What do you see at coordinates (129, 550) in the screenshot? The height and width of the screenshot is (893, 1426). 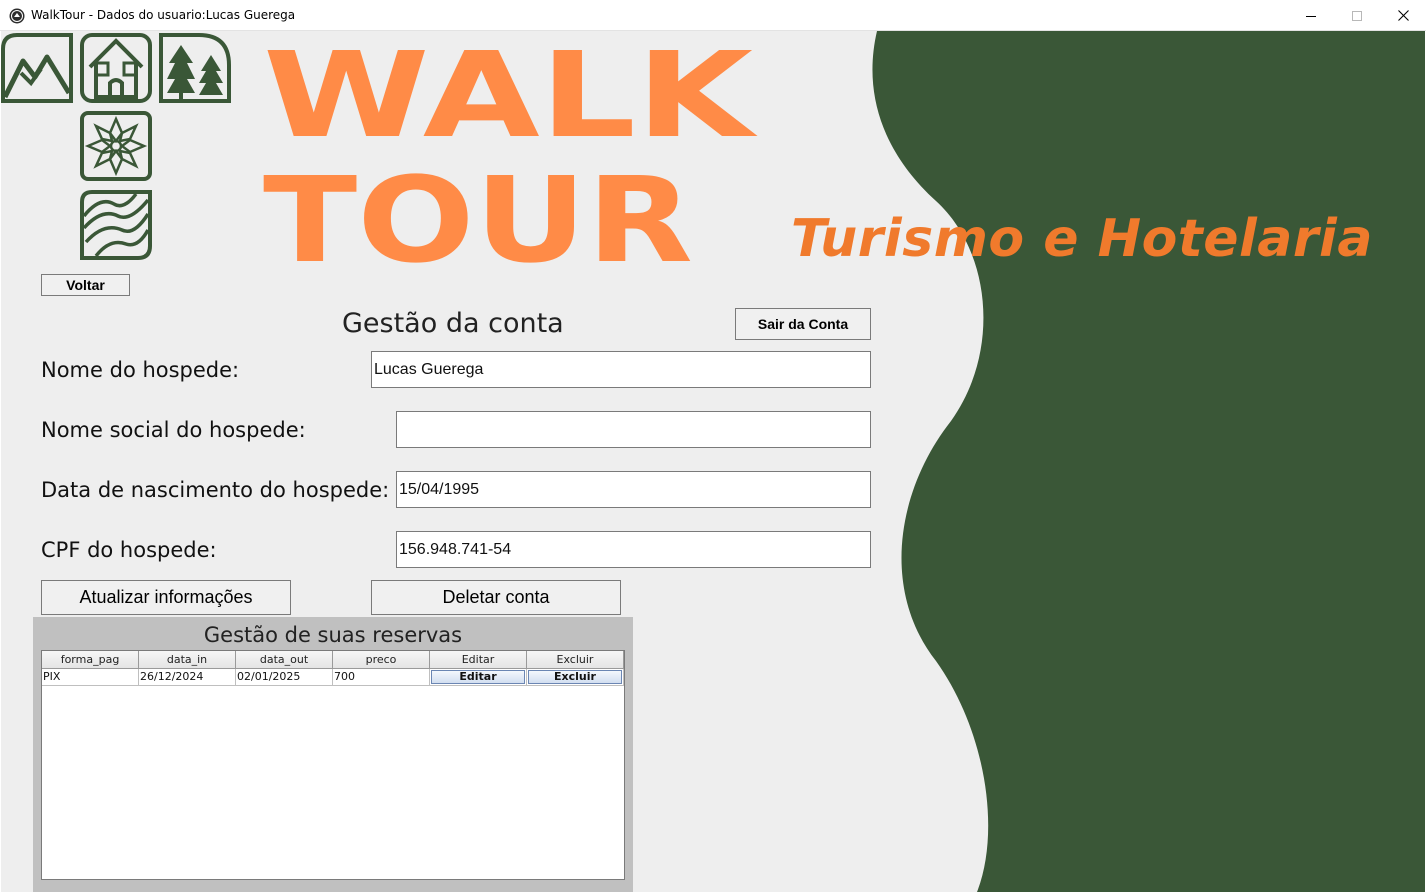 I see `cpf-label: CPF do hospede:` at bounding box center [129, 550].